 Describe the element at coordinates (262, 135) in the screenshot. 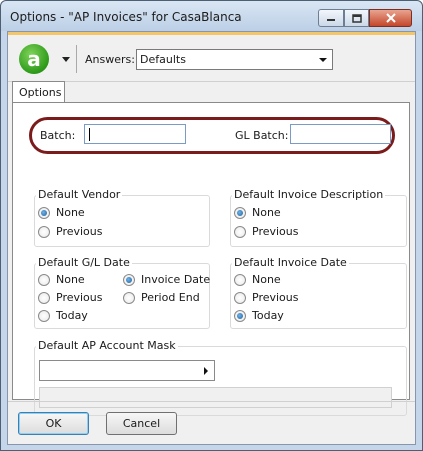

I see `gl-batch-label: GL Batch:` at that location.